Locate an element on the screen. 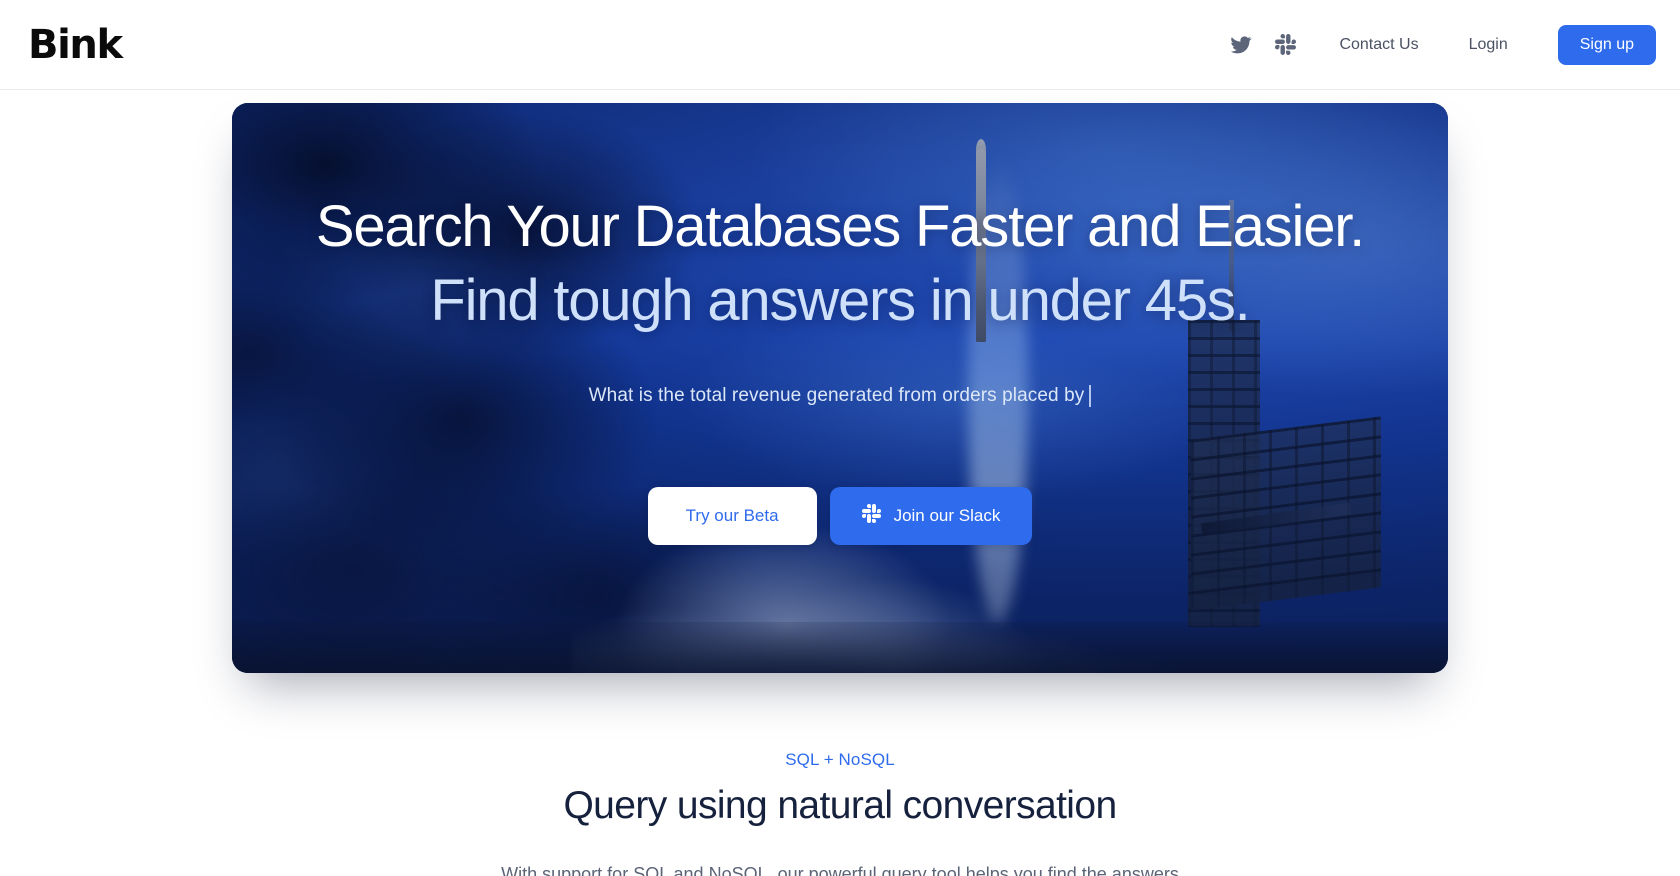 This screenshot has width=1680, height=876. hero-cta-group: Try our Beta Join our Slack is located at coordinates (840, 516).